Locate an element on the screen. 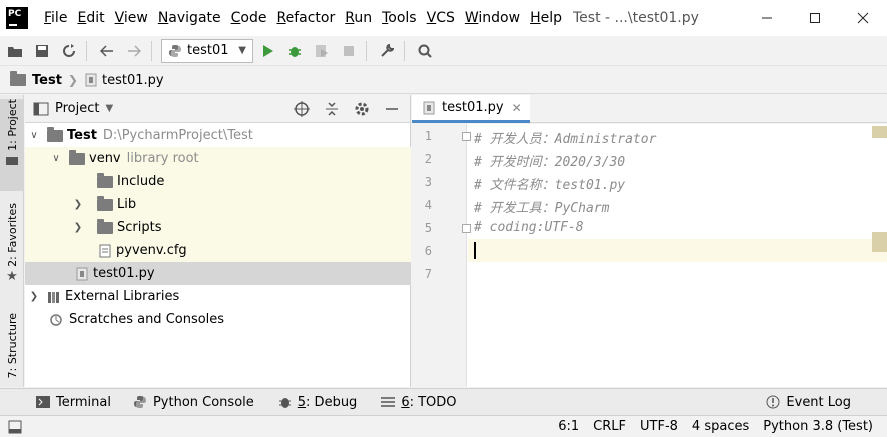 This screenshot has width=887, height=437. tab-debug-label: 5: Debug is located at coordinates (327, 402).